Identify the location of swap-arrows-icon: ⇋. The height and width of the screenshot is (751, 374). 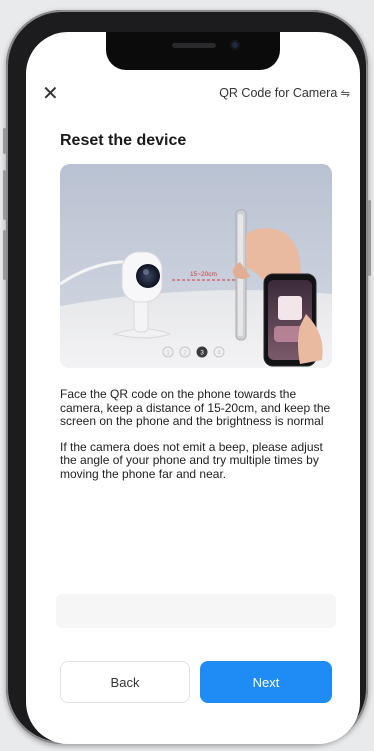
(345, 94).